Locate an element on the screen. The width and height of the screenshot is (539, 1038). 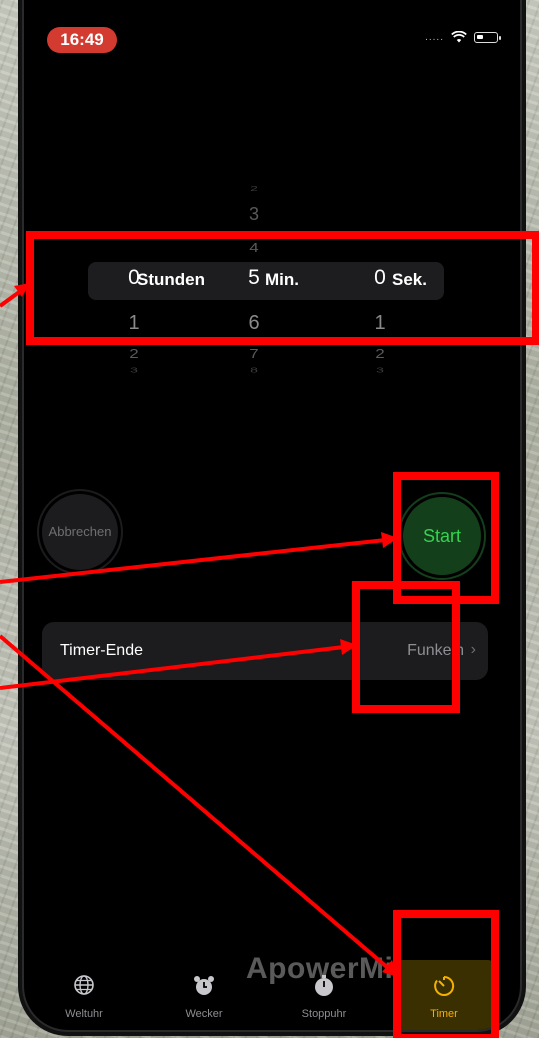
tab-label: Weltuhr is located at coordinates (84, 1014).